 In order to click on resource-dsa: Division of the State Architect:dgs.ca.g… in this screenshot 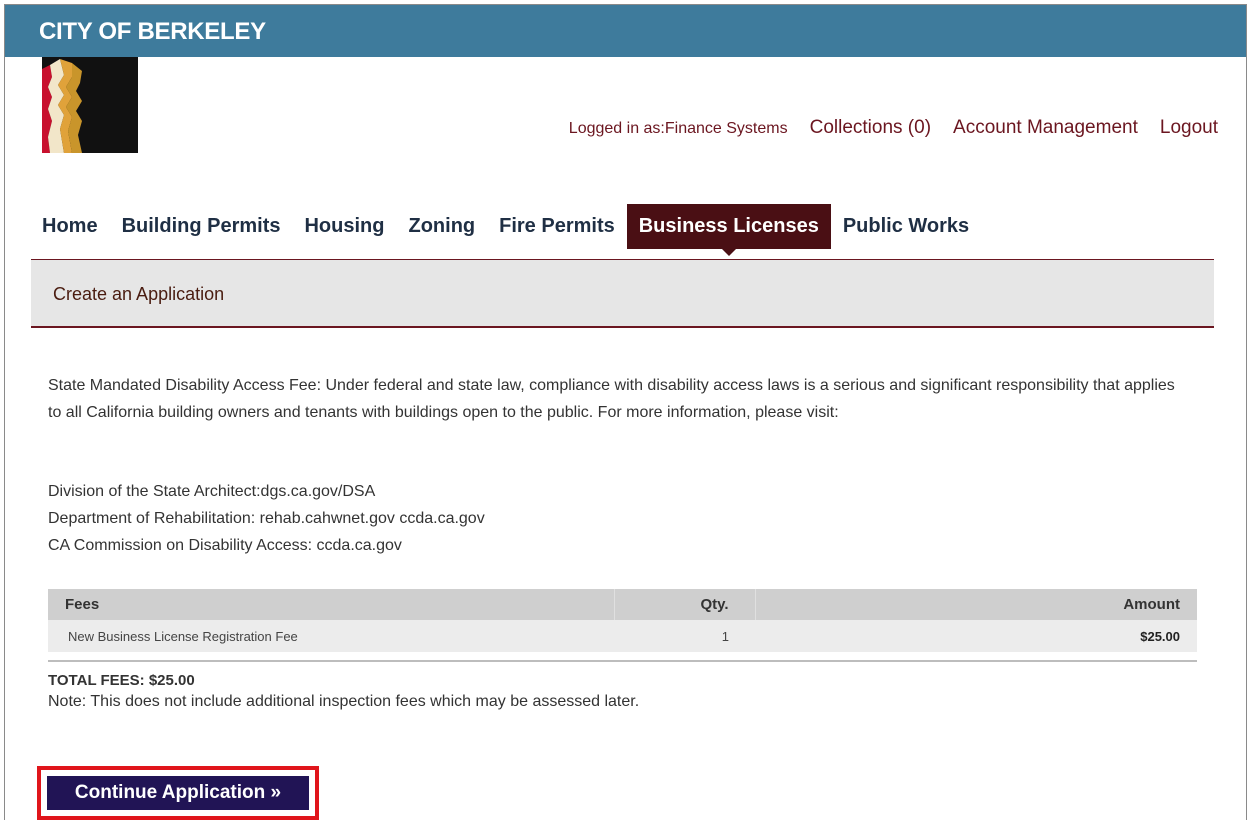, I will do `click(212, 491)`.